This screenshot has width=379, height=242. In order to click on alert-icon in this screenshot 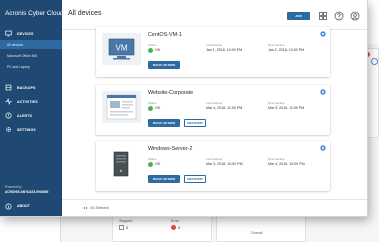, I will do `click(8, 115)`.